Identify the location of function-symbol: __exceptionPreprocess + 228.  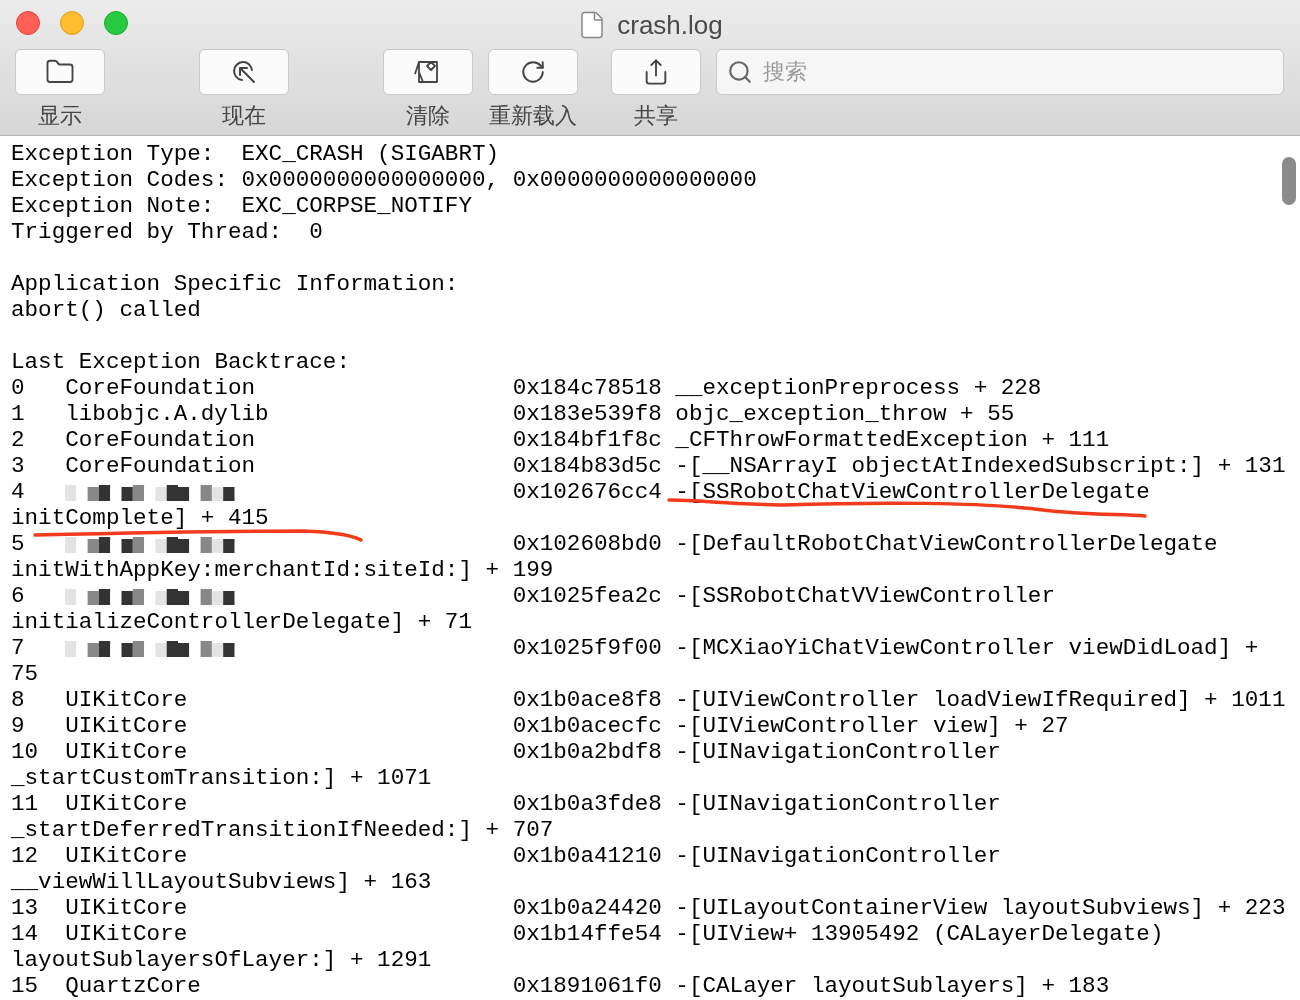
(858, 388).